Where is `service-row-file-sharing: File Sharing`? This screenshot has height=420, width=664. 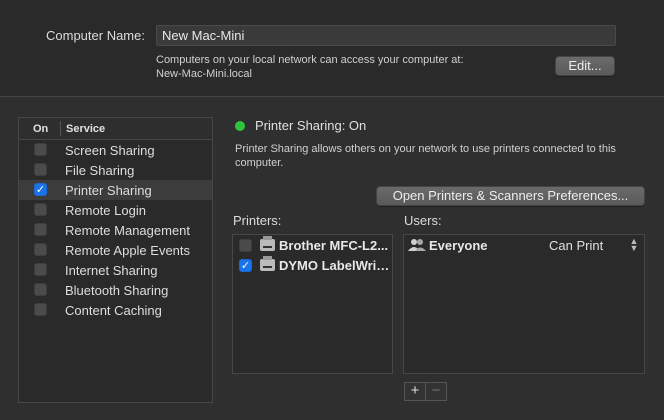
service-row-file-sharing: File Sharing is located at coordinates (115, 170).